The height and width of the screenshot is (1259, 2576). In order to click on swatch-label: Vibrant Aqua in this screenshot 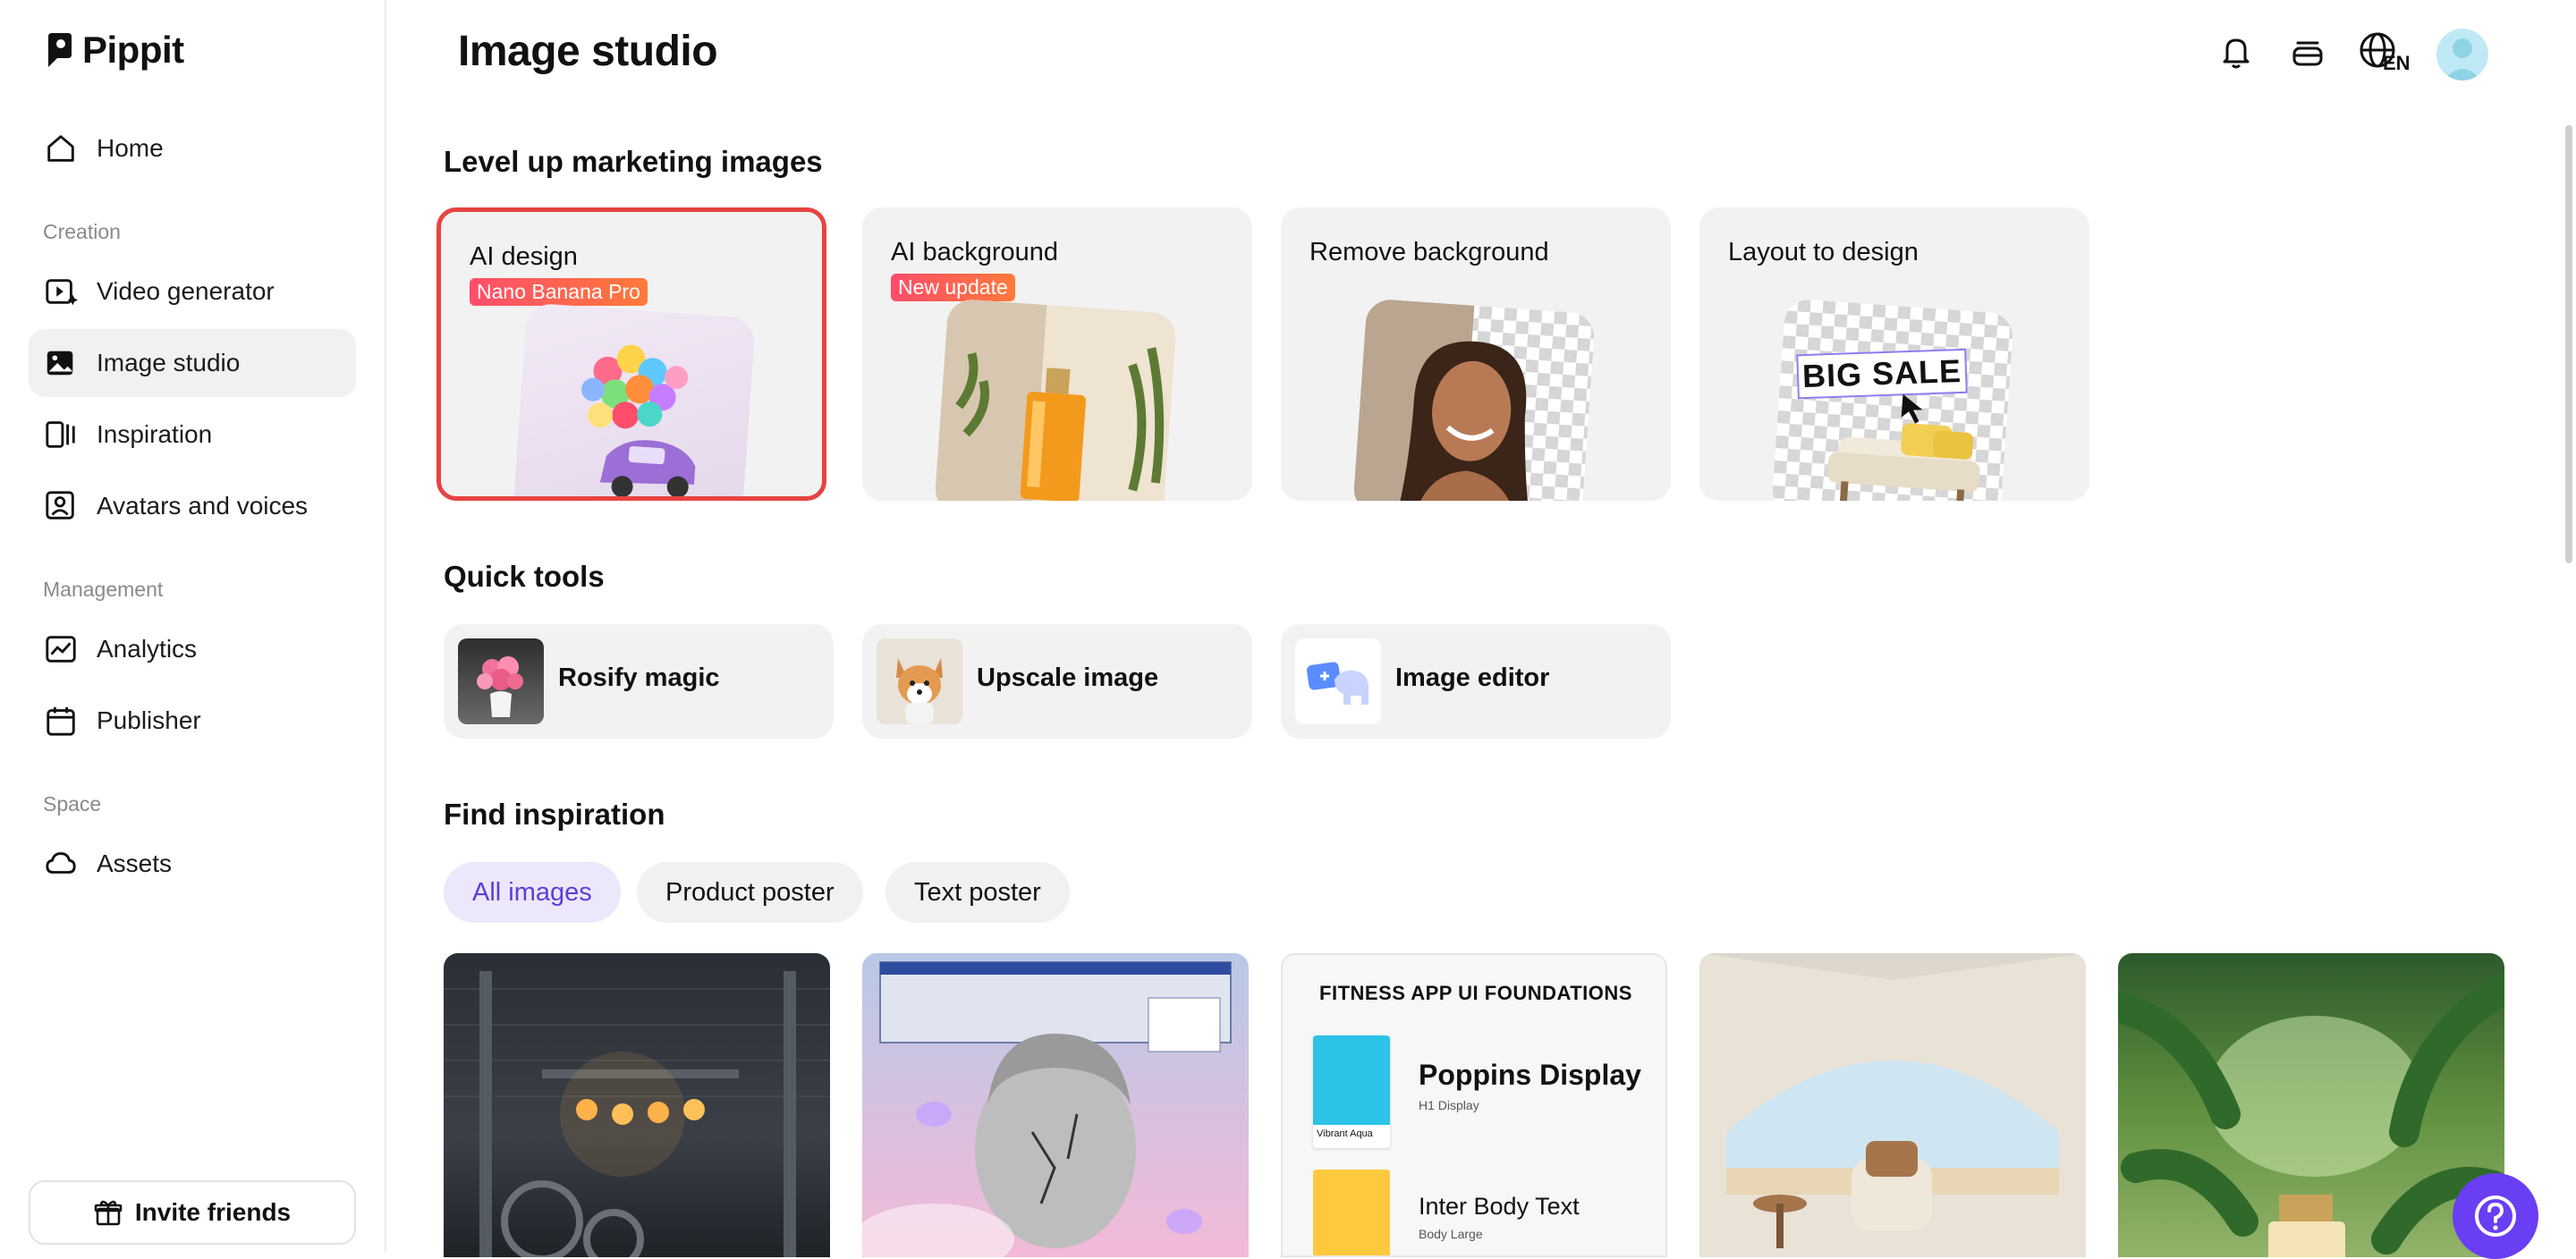, I will do `click(1345, 1134)`.